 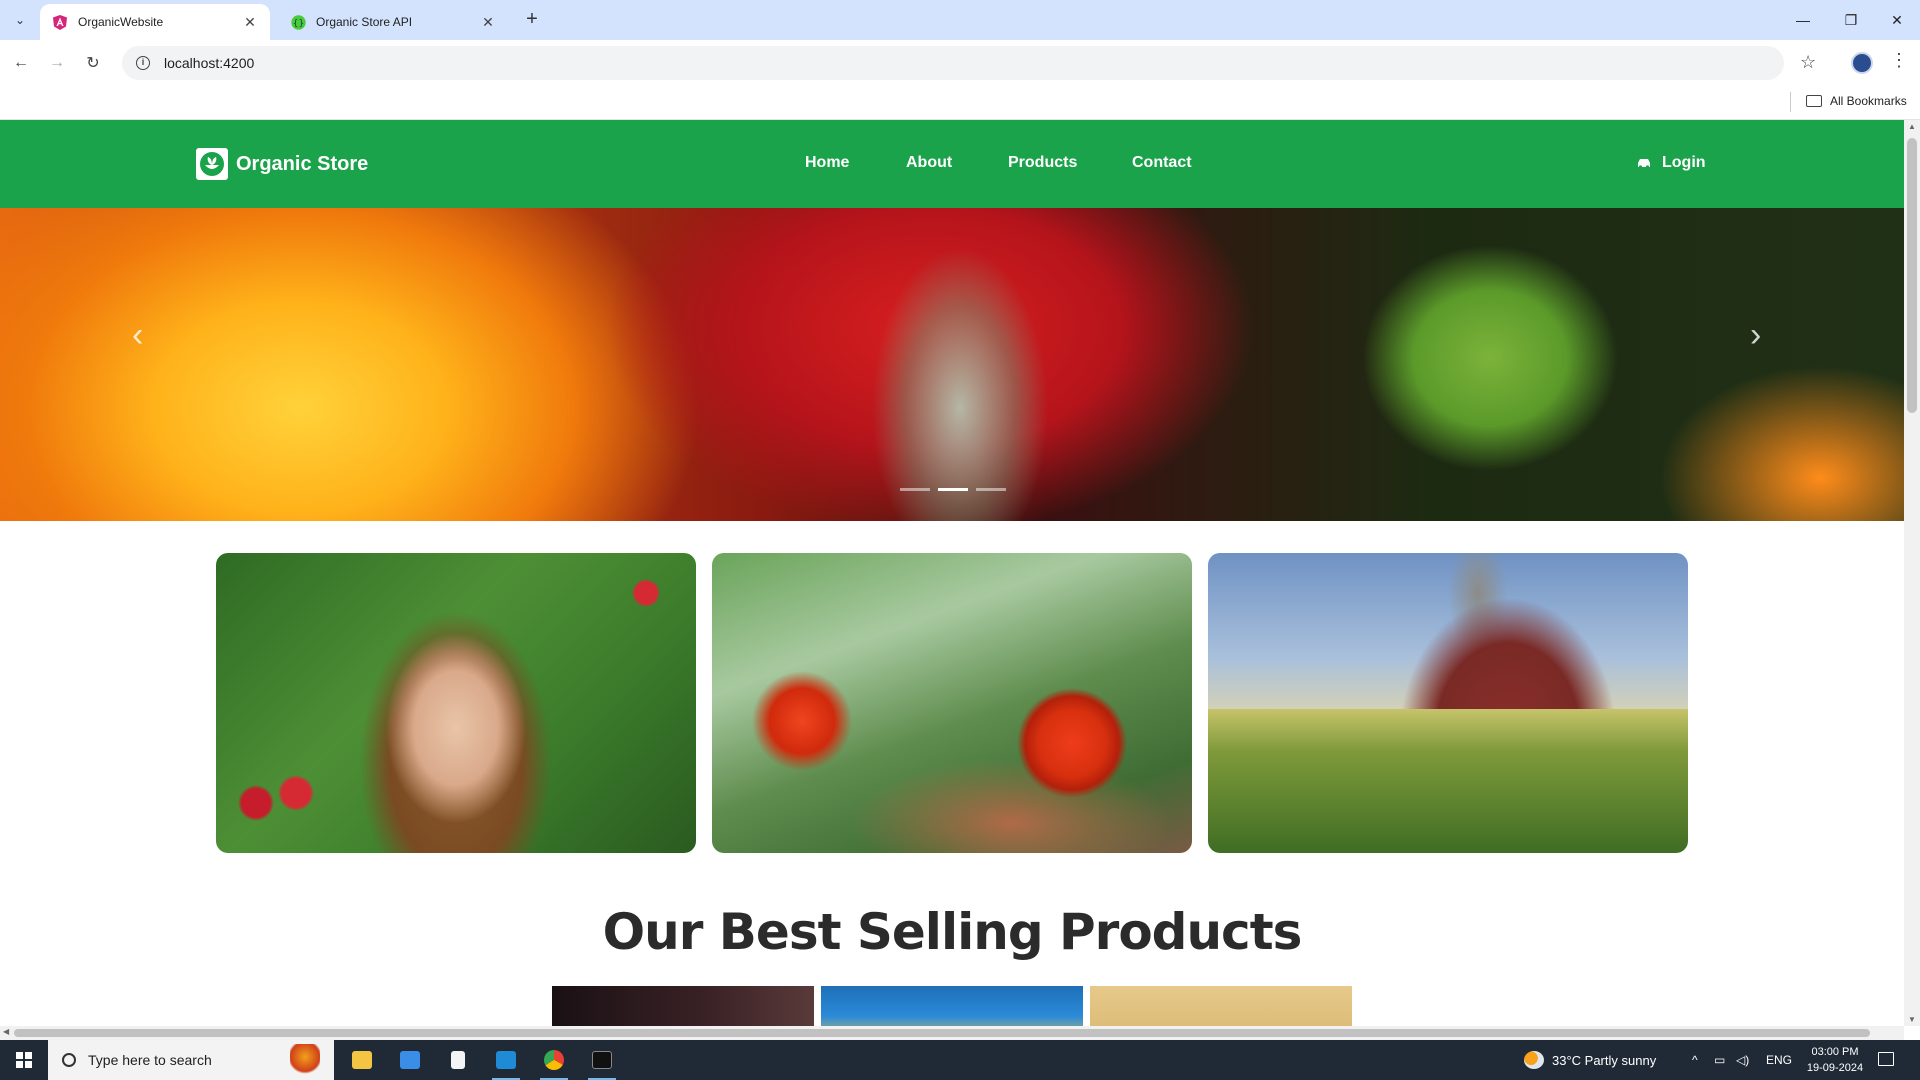 What do you see at coordinates (1808, 62) in the screenshot?
I see `bookmark-star-icon: ☆` at bounding box center [1808, 62].